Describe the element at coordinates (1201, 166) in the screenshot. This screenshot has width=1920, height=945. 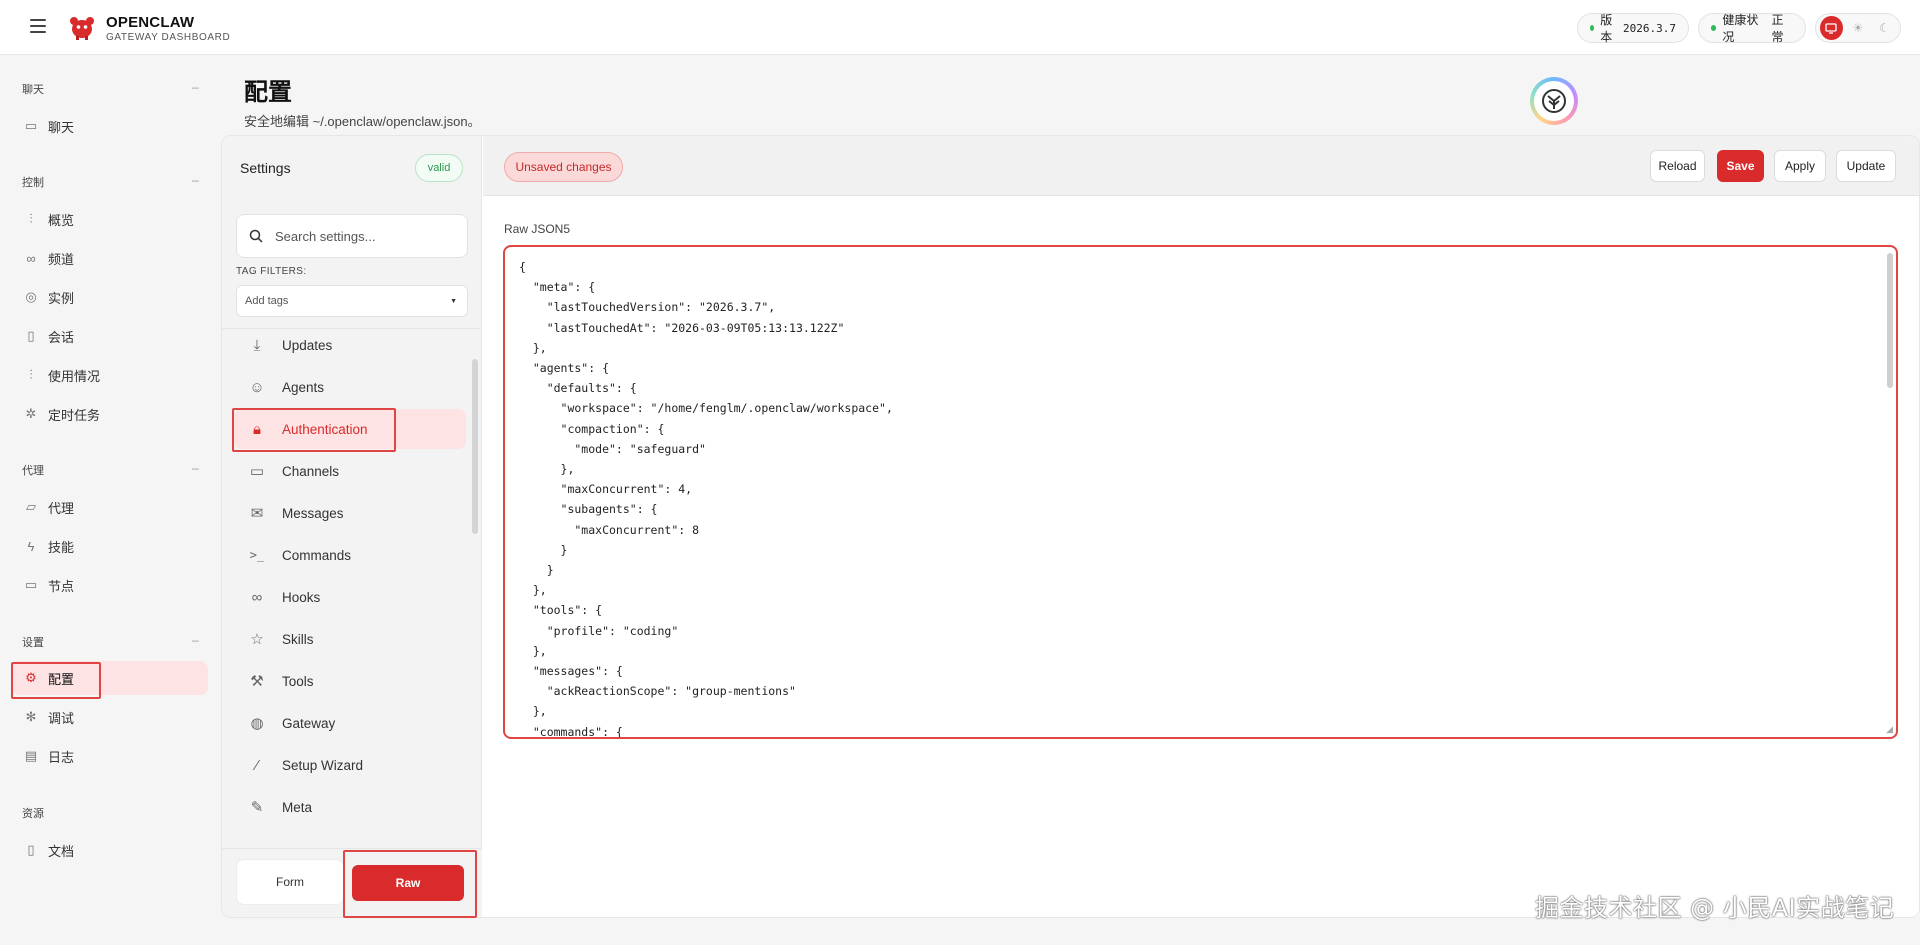
I see `editor-toolbar: Unsaved changes Reload Save Apply Update` at that location.